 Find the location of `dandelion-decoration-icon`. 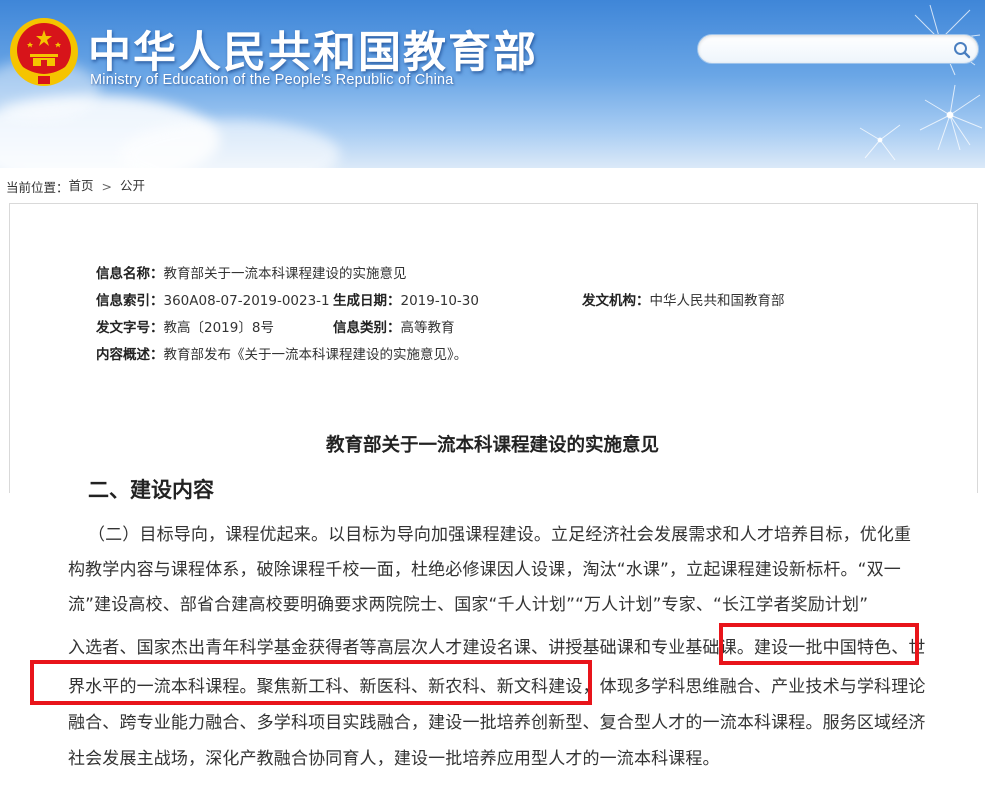

dandelion-decoration-icon is located at coordinates (921, 82).